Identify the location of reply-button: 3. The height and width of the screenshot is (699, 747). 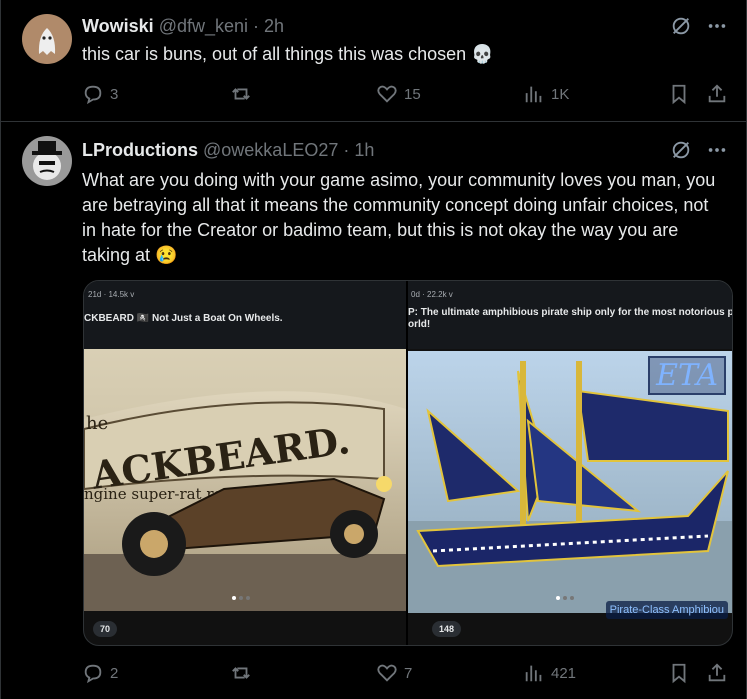
(100, 94).